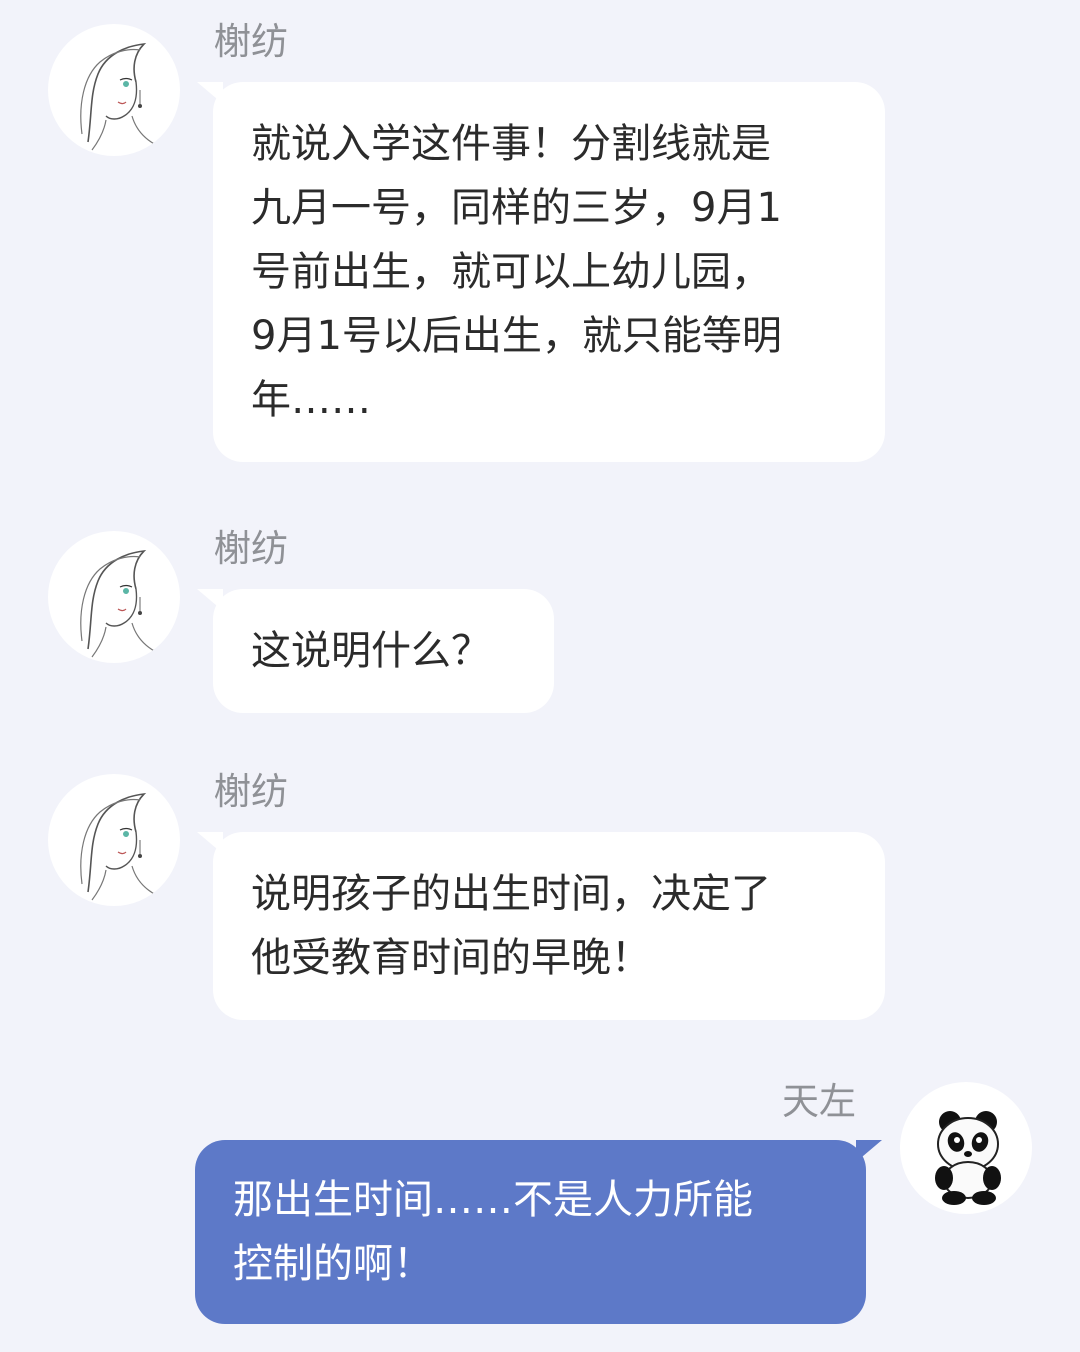 This screenshot has height=1352, width=1080. I want to click on message-bubble: 说明孩子的出生时间，决定了 他受教育时间的早晚！, so click(541, 926).